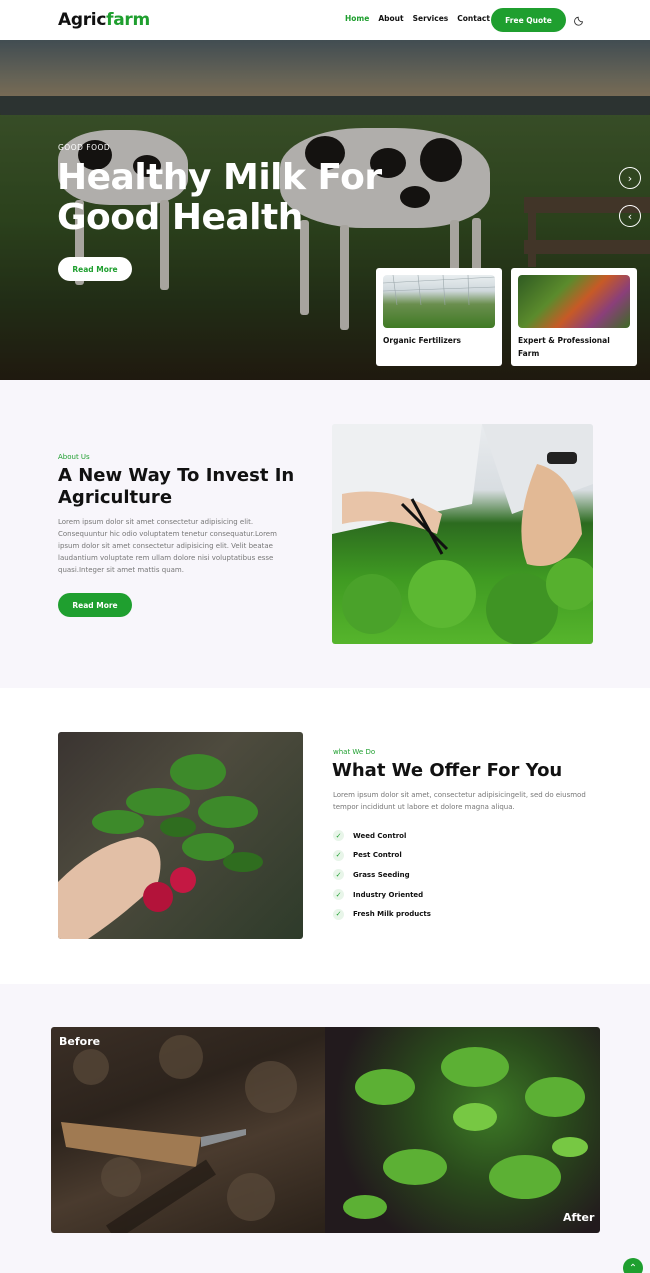 This screenshot has height=1273, width=650. I want to click on logo: Agricfarm, so click(104, 20).